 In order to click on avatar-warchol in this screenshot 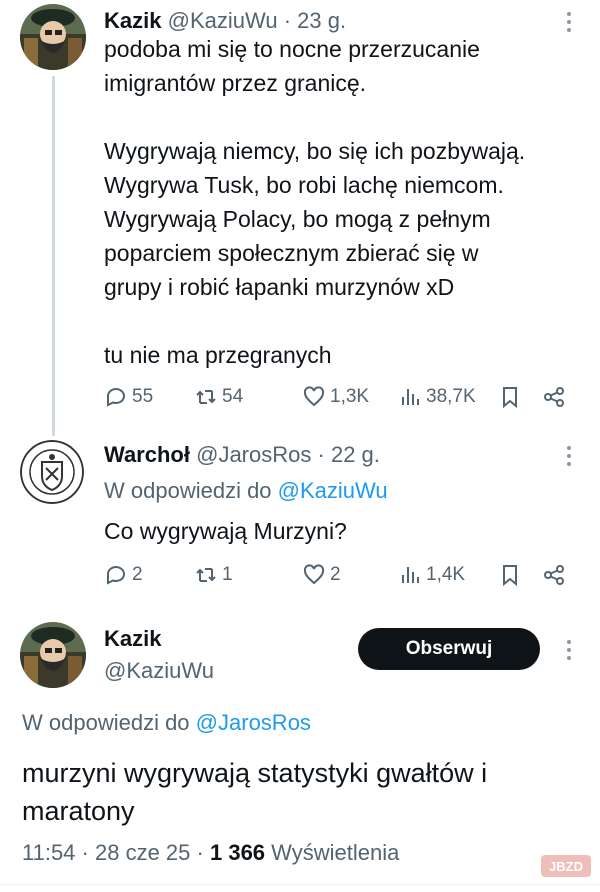, I will do `click(52, 472)`.